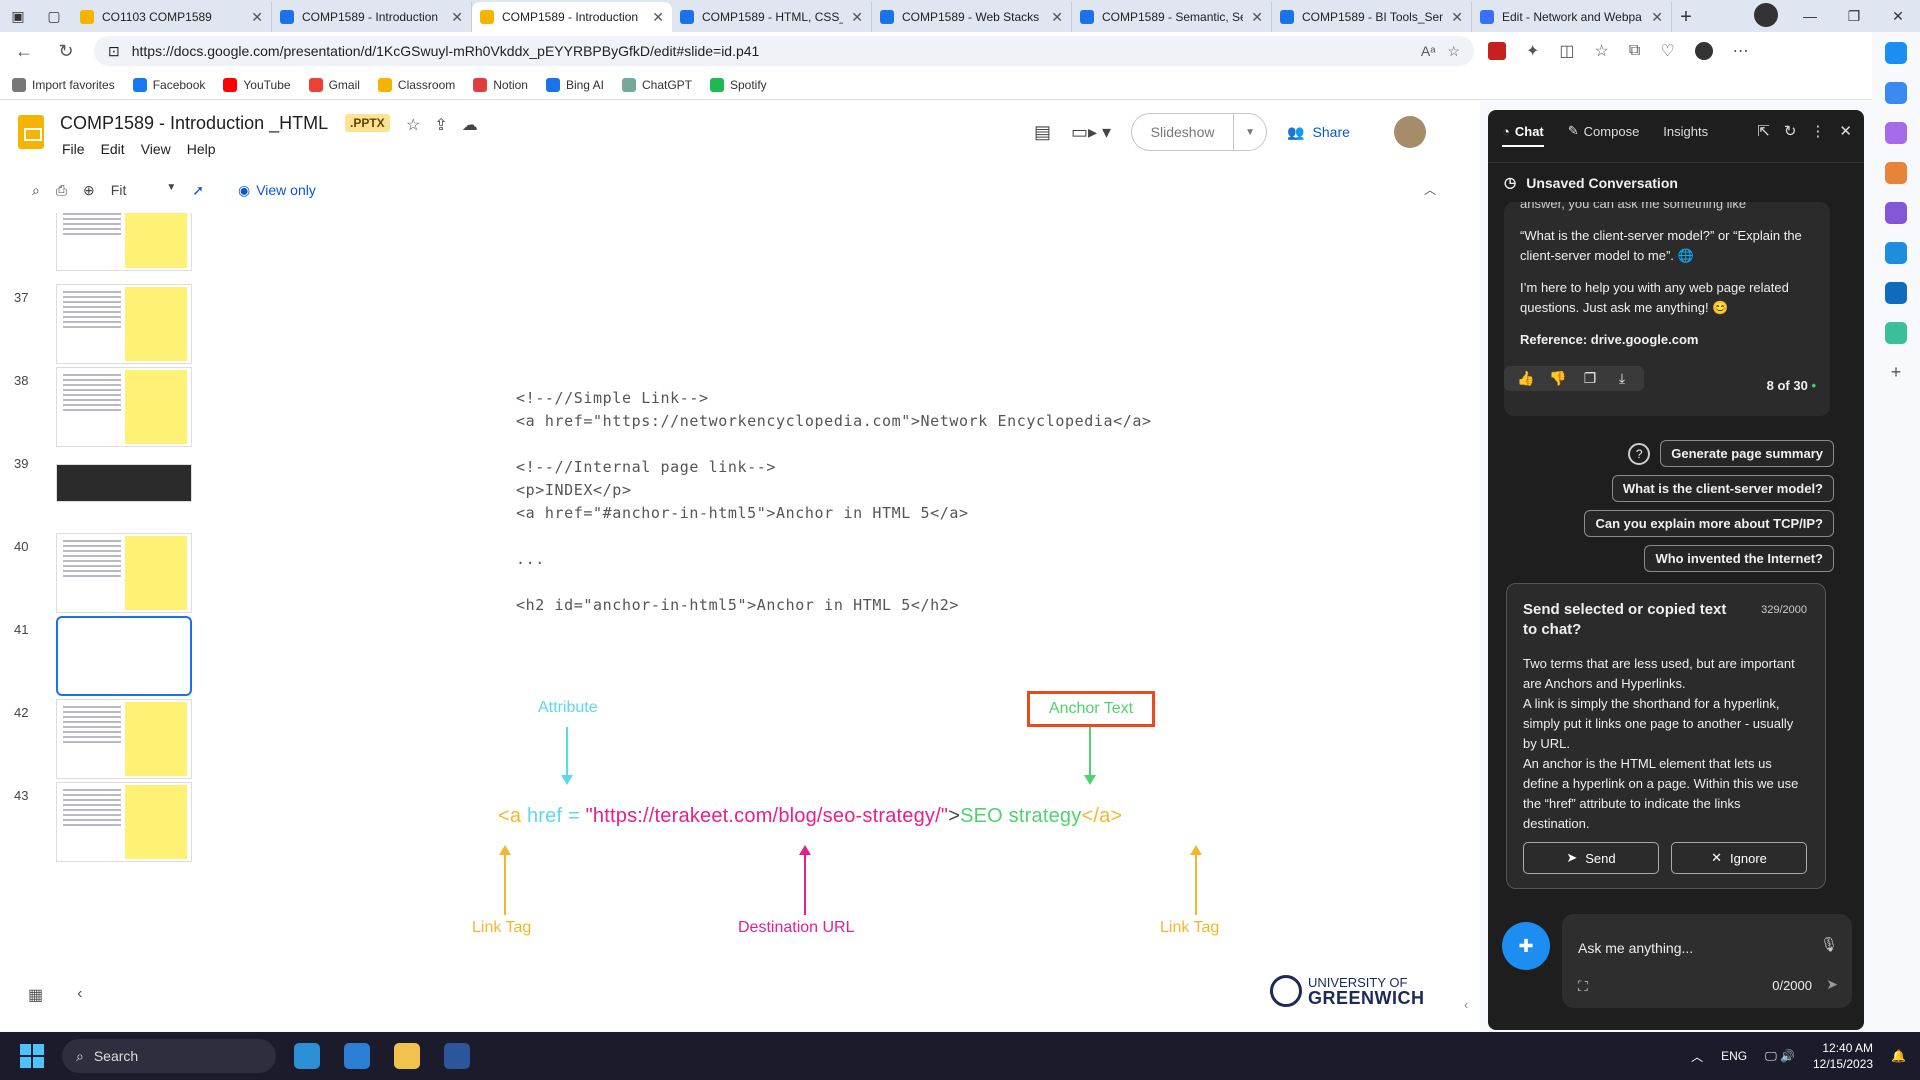  Describe the element at coordinates (1747, 453) in the screenshot. I see `suggestion-chip: Generate page summary` at that location.